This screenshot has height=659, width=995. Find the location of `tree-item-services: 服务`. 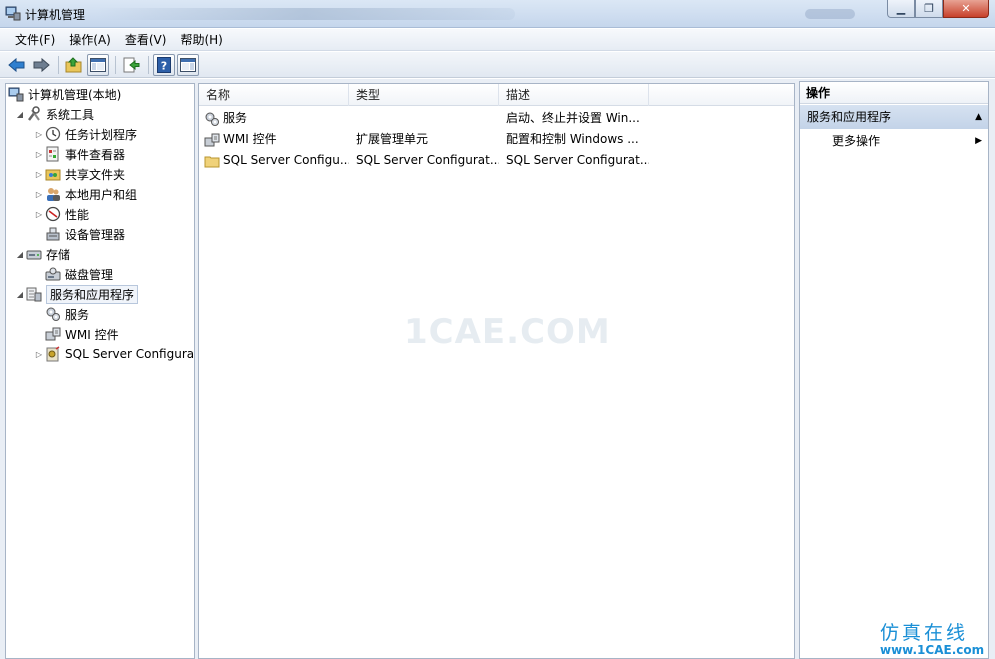

tree-item-services: 服务 is located at coordinates (67, 314).